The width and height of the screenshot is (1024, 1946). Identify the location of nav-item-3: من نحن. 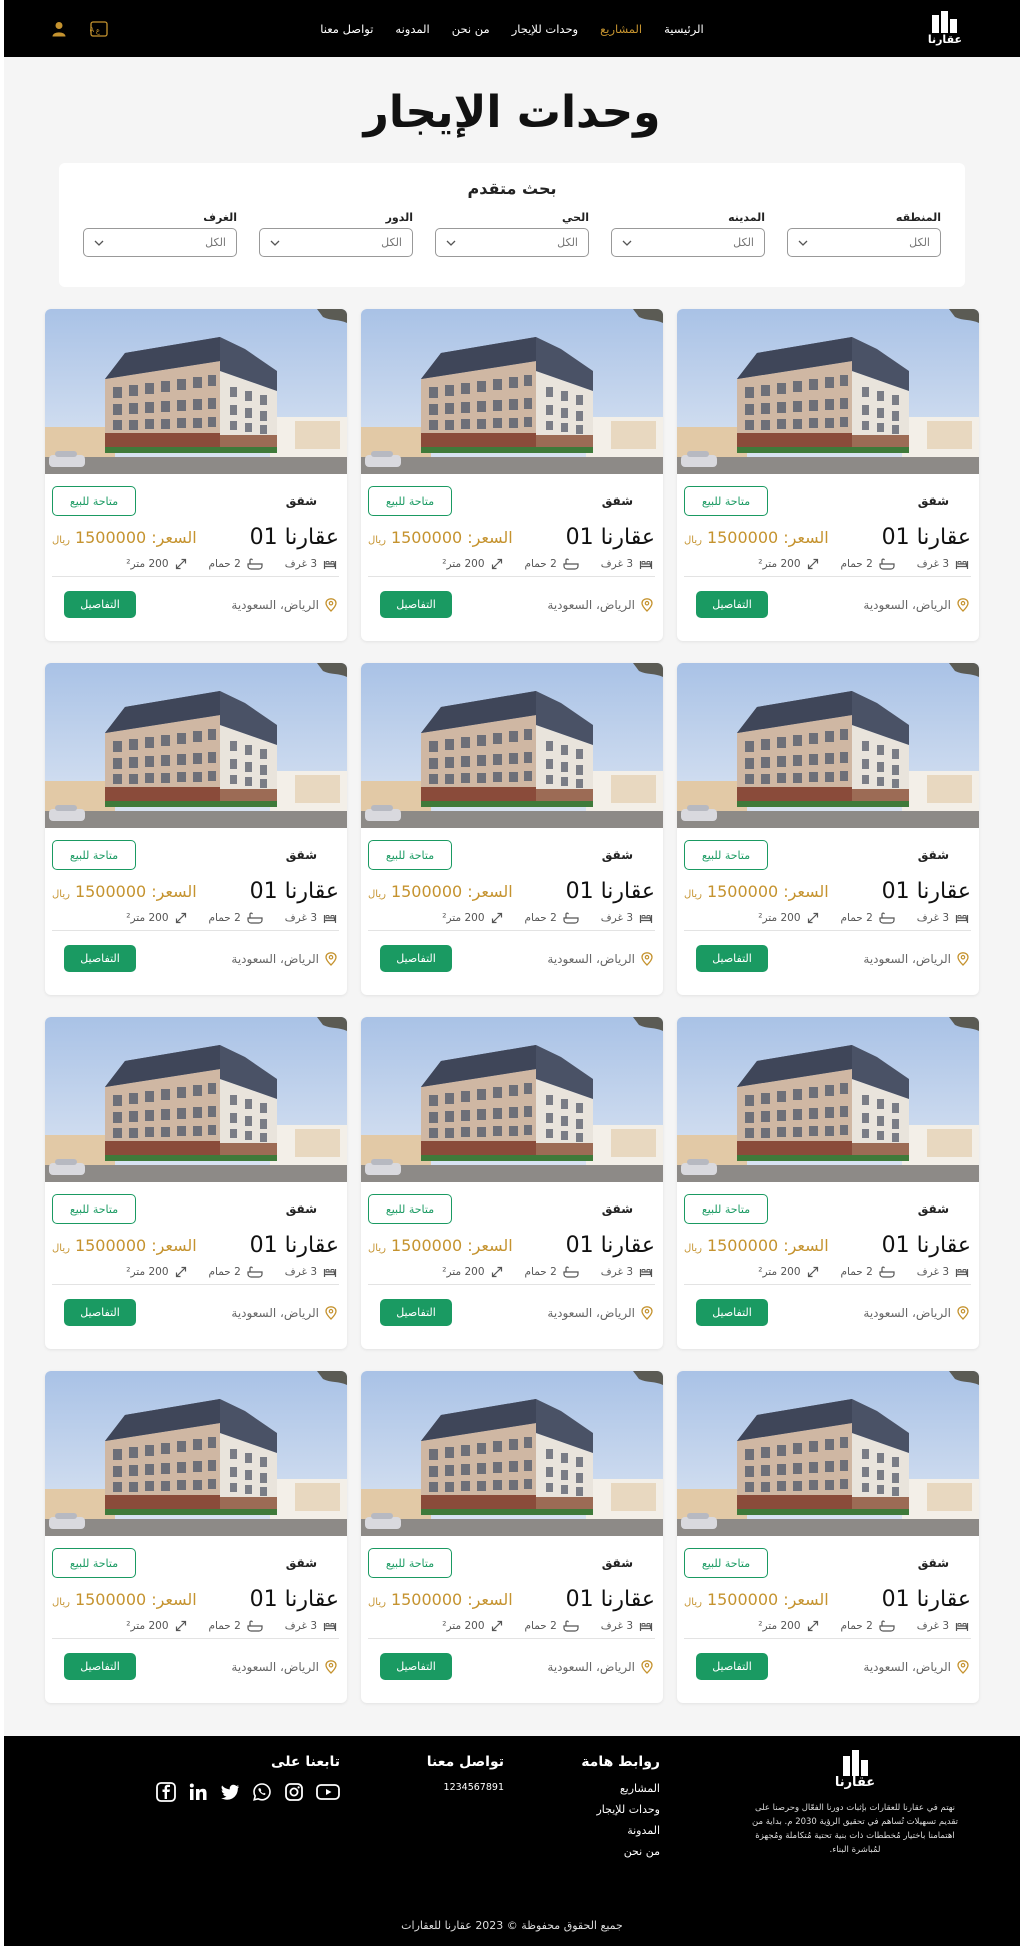
(471, 29).